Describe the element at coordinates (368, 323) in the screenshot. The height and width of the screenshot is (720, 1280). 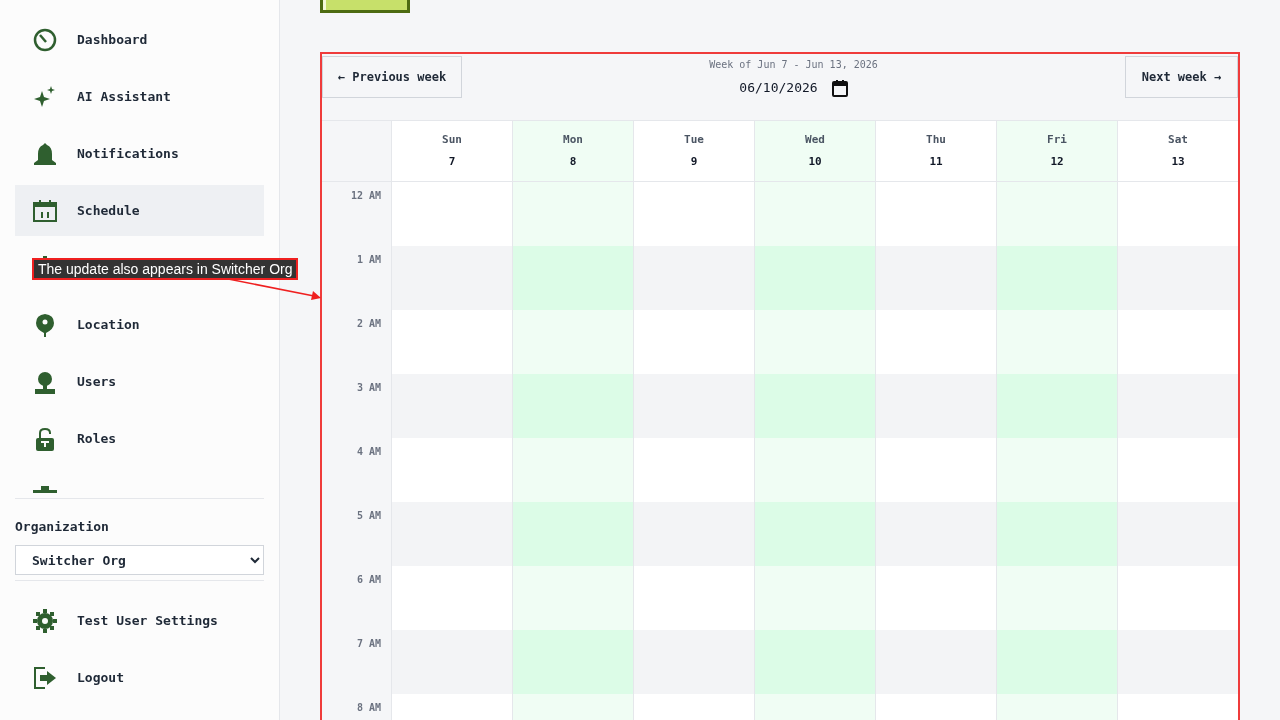
I see `hour-label: 2 AM` at that location.